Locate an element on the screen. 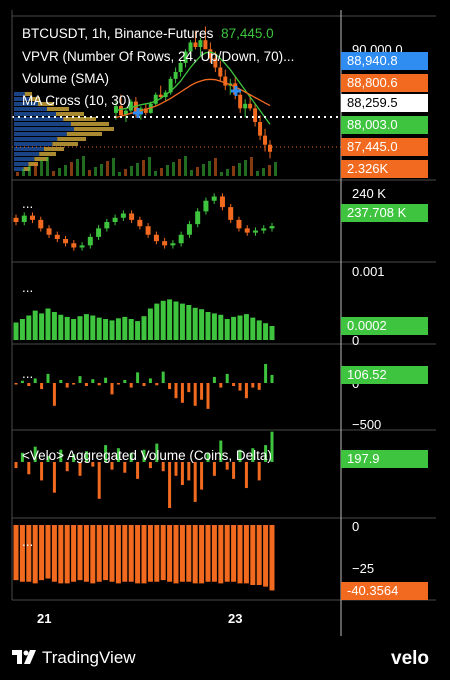 The image size is (450, 680). vpvr-row-down is located at coordinates (94, 129).